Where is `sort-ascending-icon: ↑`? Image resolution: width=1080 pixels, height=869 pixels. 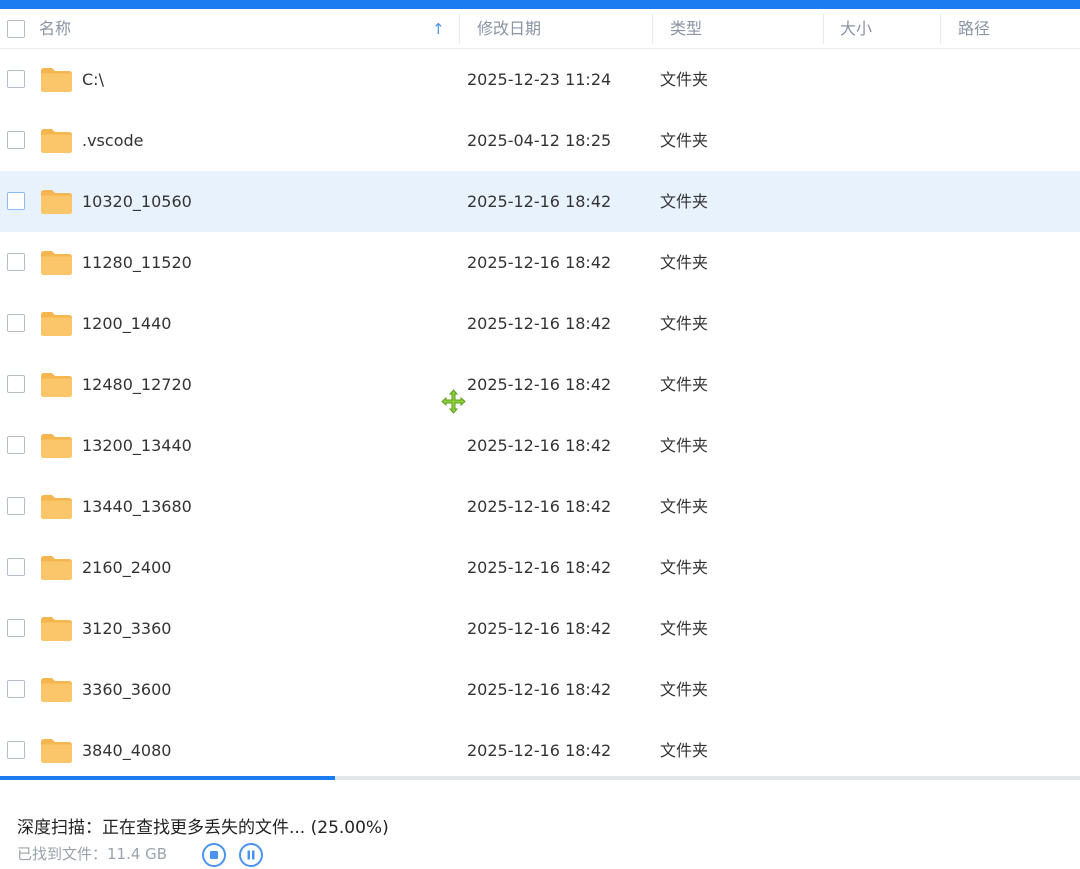 sort-ascending-icon: ↑ is located at coordinates (438, 29).